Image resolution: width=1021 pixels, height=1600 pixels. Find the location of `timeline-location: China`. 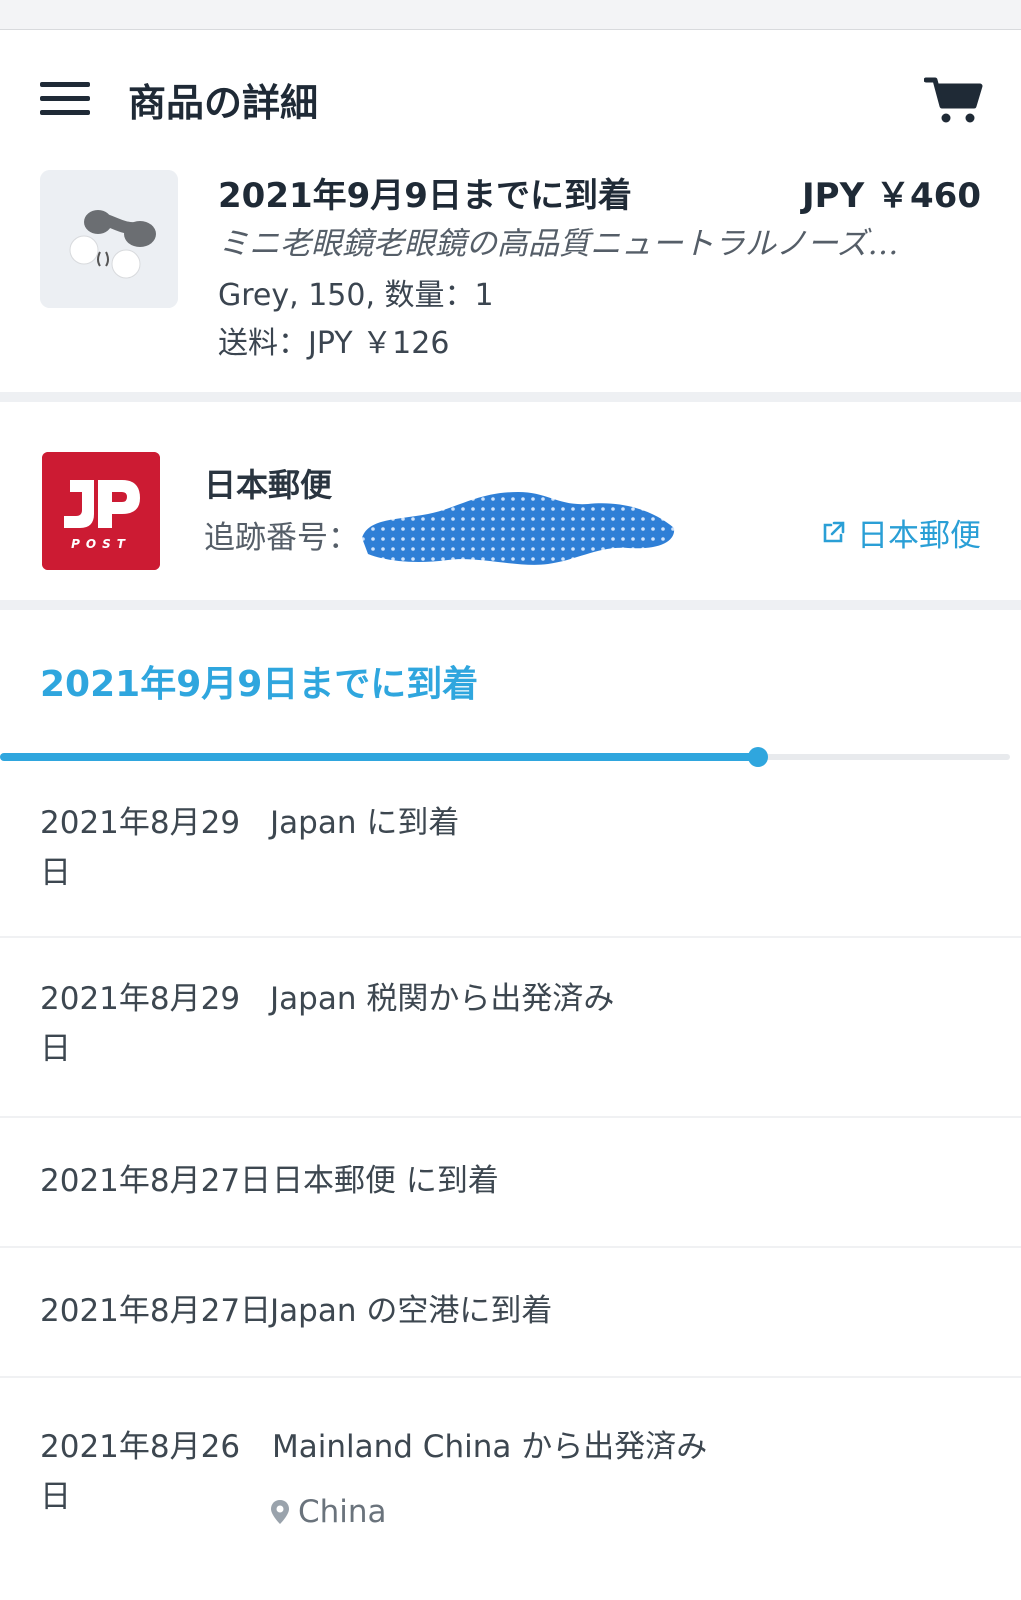

timeline-location: China is located at coordinates (328, 1512).